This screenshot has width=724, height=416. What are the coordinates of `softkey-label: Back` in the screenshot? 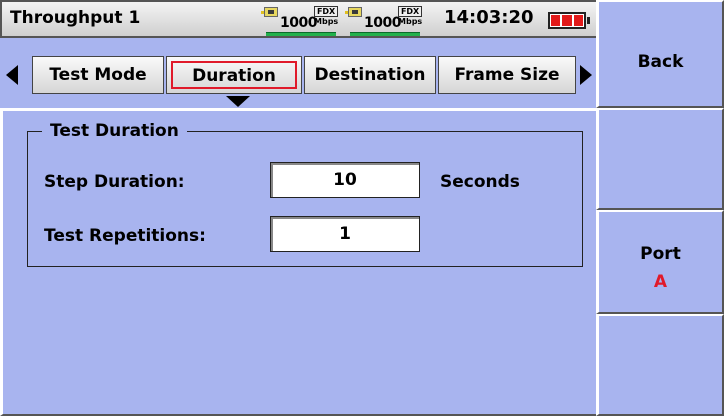 It's located at (660, 62).